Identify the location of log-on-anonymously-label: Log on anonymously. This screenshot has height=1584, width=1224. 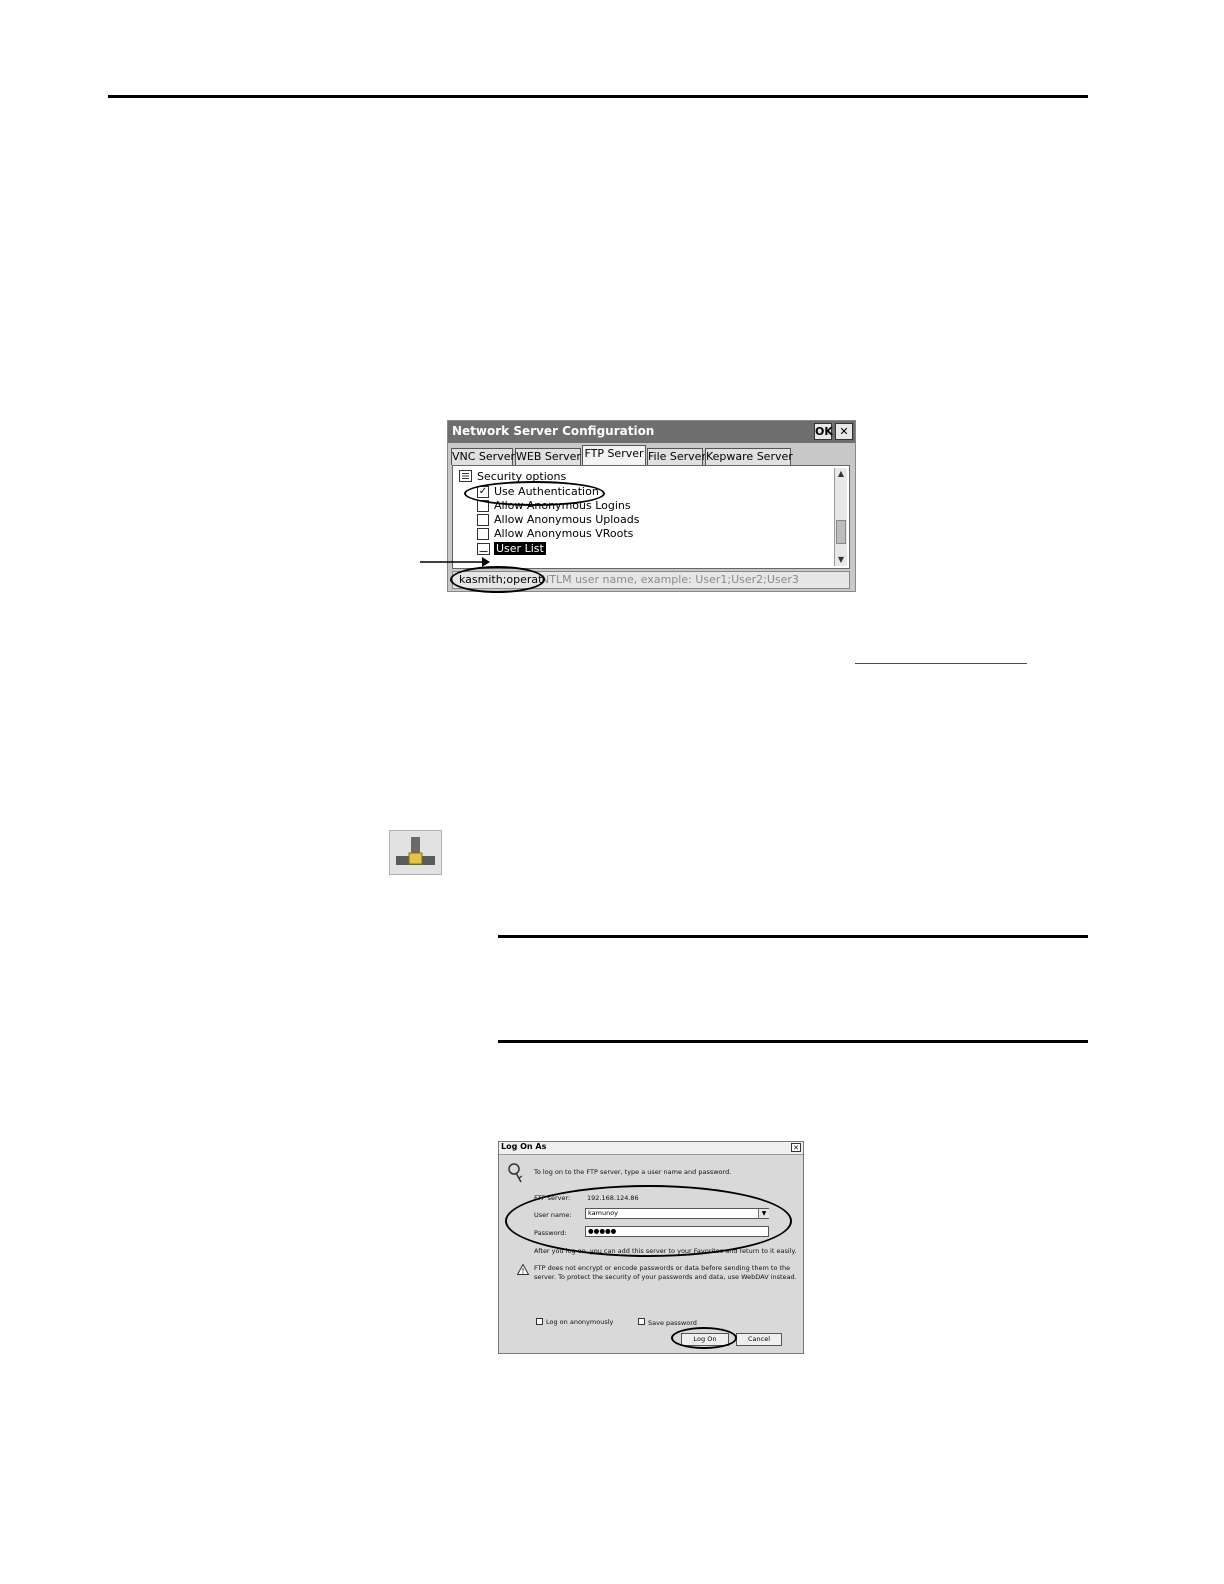
(579, 1322).